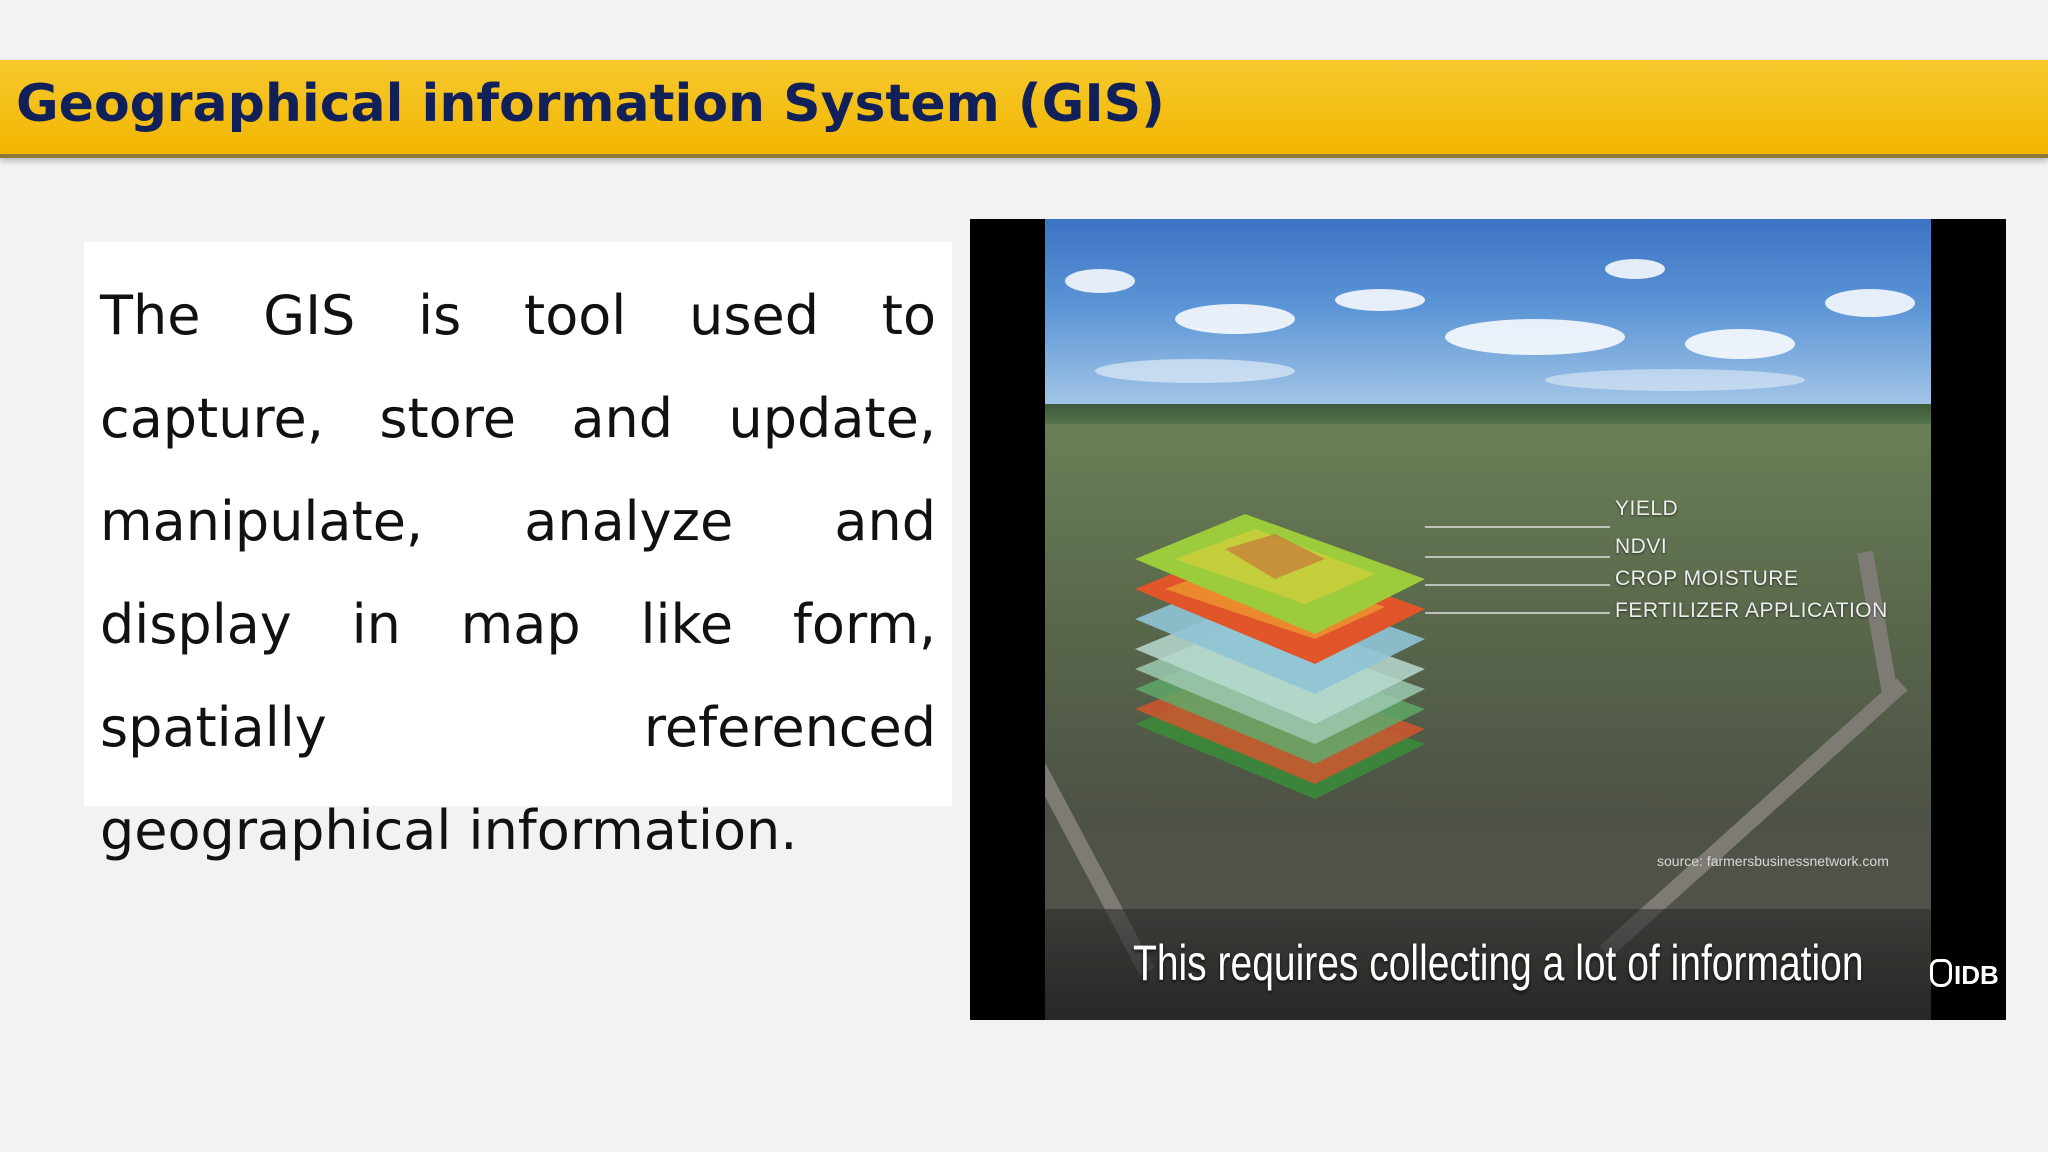 The width and height of the screenshot is (2048, 1152). What do you see at coordinates (1641, 546) in the screenshot?
I see `layer-label-ndvi: NDVI` at bounding box center [1641, 546].